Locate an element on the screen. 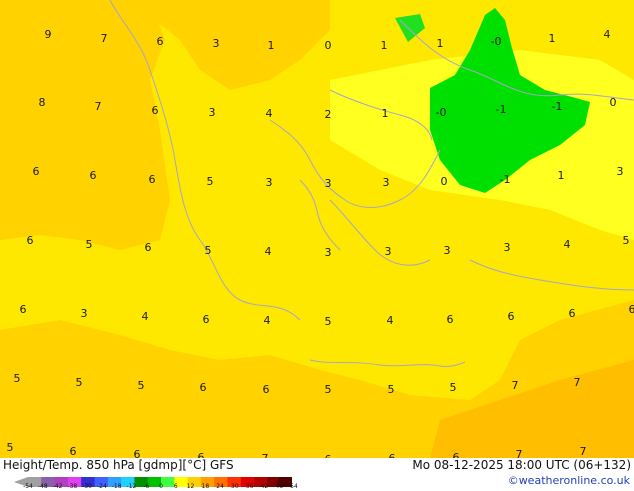 The width and height of the screenshot is (634, 491). colorbar-tick-label: 36 is located at coordinates (250, 486).